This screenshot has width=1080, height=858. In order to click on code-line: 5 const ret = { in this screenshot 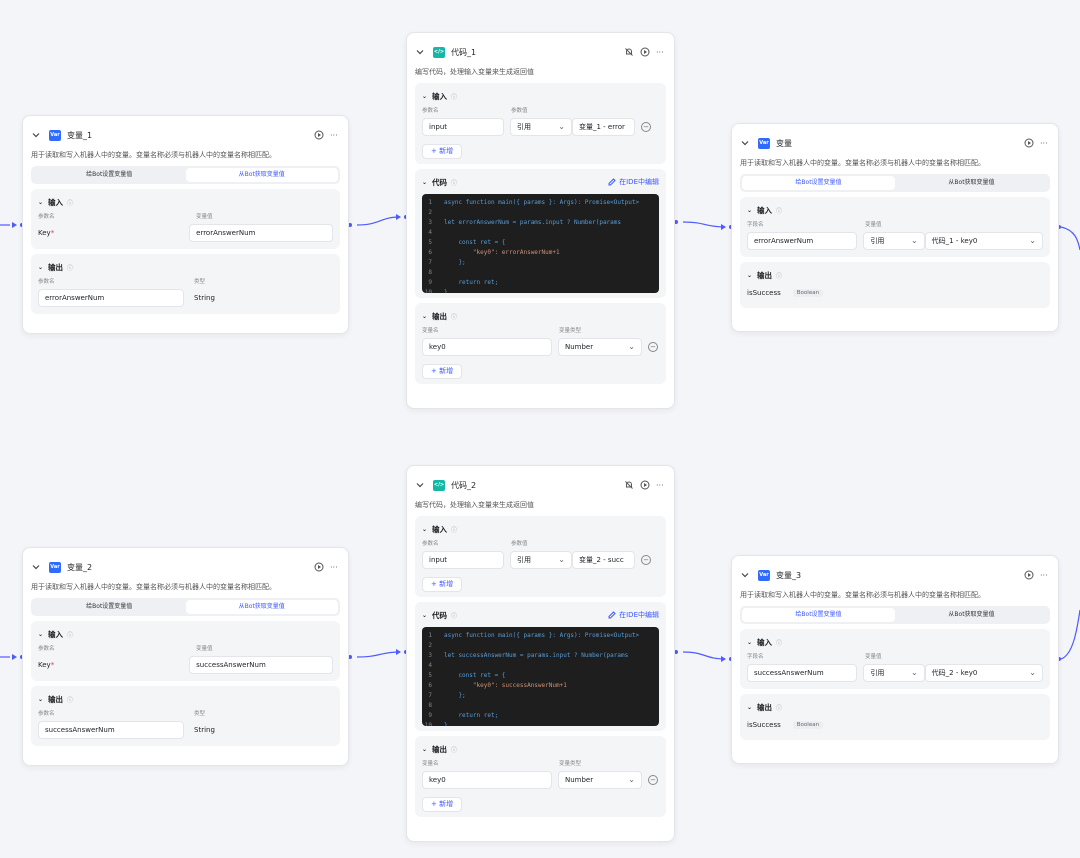, I will do `click(540, 675)`.